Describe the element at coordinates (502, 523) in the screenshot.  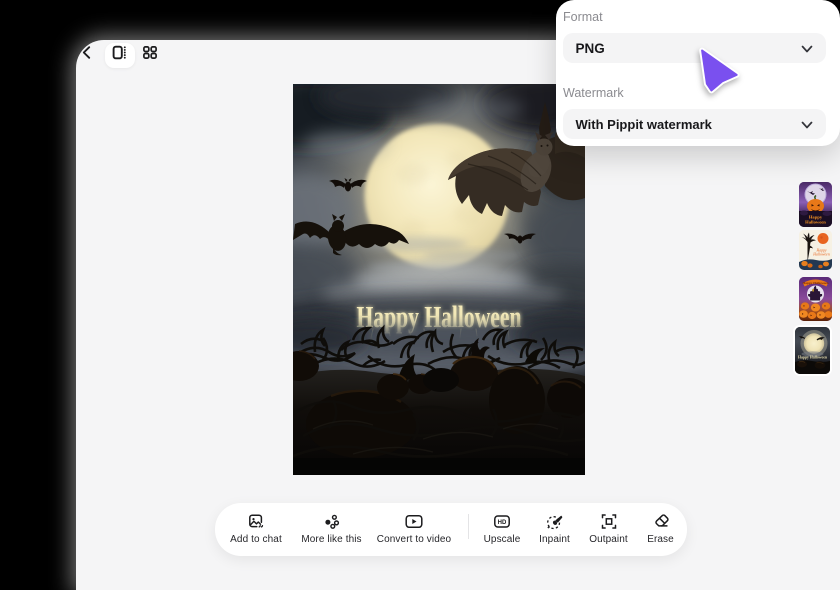
I see `svg-text: HD` at that location.